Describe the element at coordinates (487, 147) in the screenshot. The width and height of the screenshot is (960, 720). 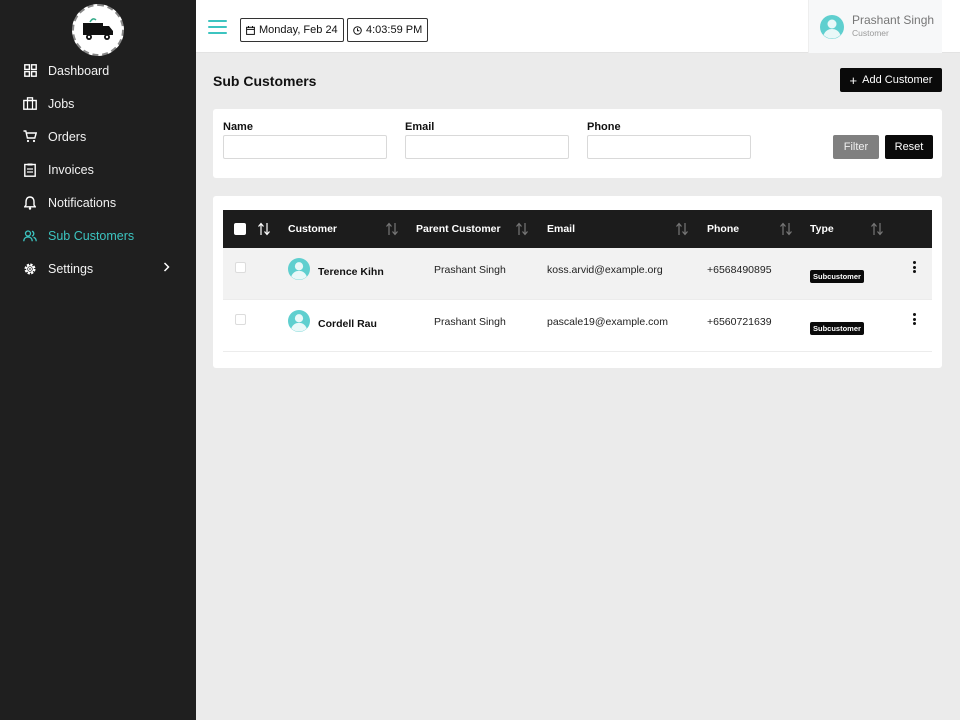
I see `email-field` at that location.